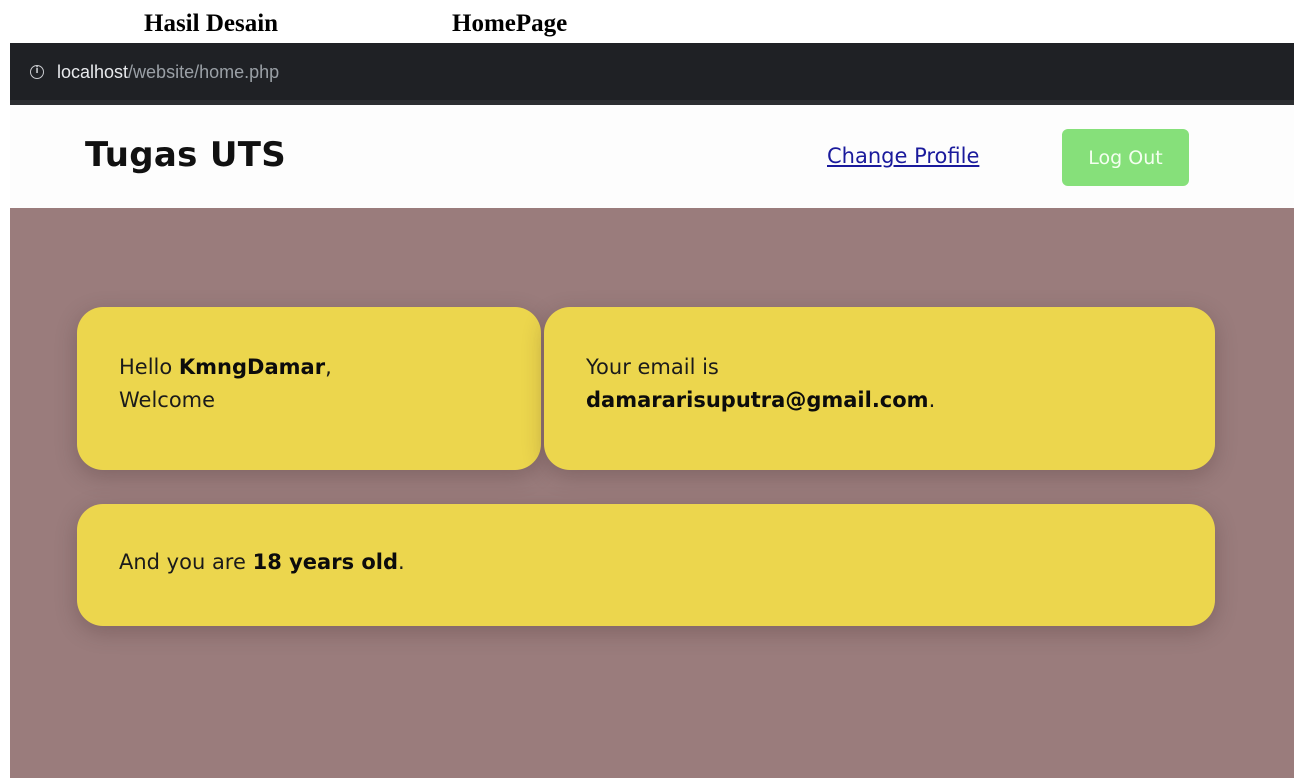 This screenshot has width=1294, height=778. What do you see at coordinates (186, 562) in the screenshot?
I see `age-prefix: And you are` at bounding box center [186, 562].